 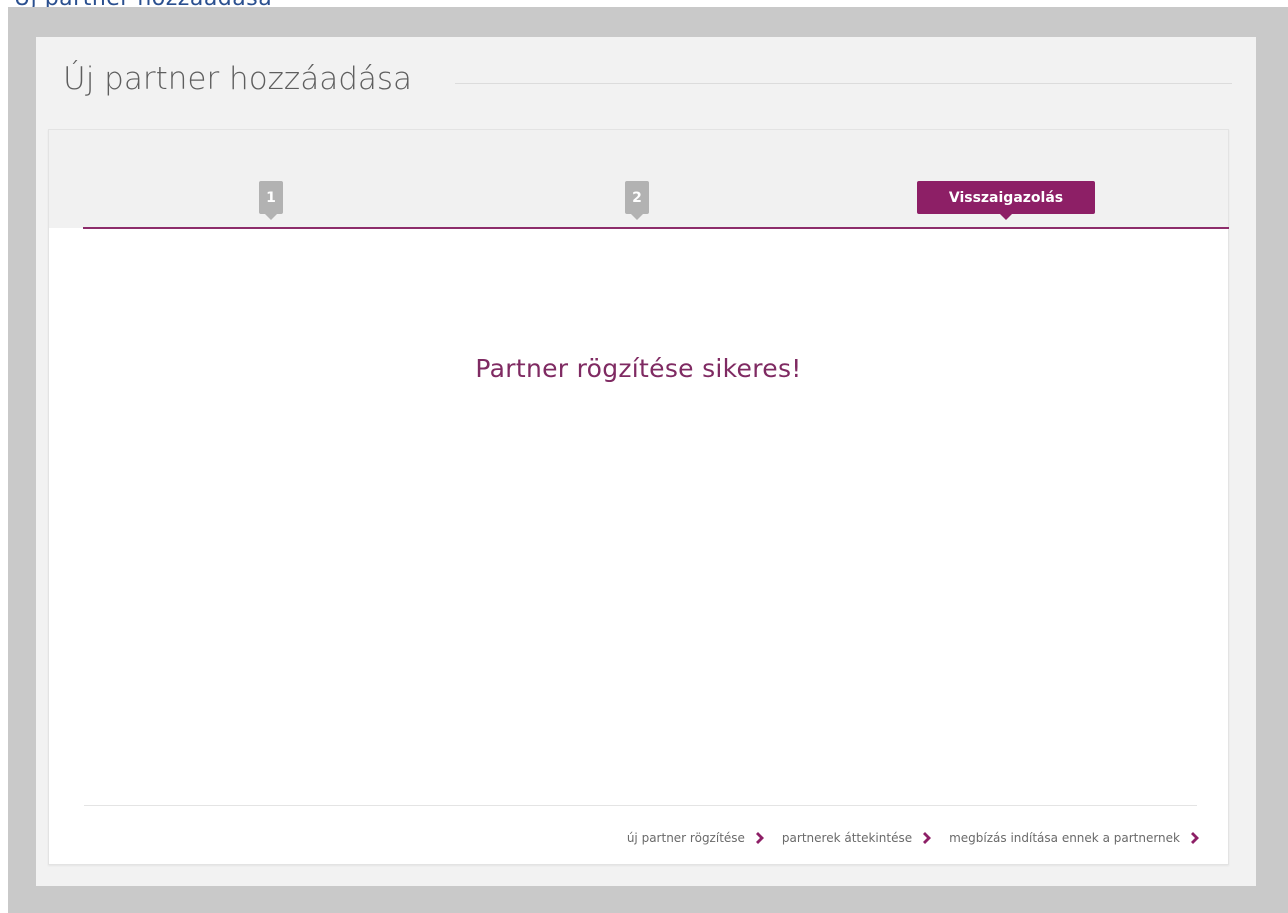 I want to click on start-order-link: megbízás indítása ennek a partnernek, so click(x=1075, y=838).